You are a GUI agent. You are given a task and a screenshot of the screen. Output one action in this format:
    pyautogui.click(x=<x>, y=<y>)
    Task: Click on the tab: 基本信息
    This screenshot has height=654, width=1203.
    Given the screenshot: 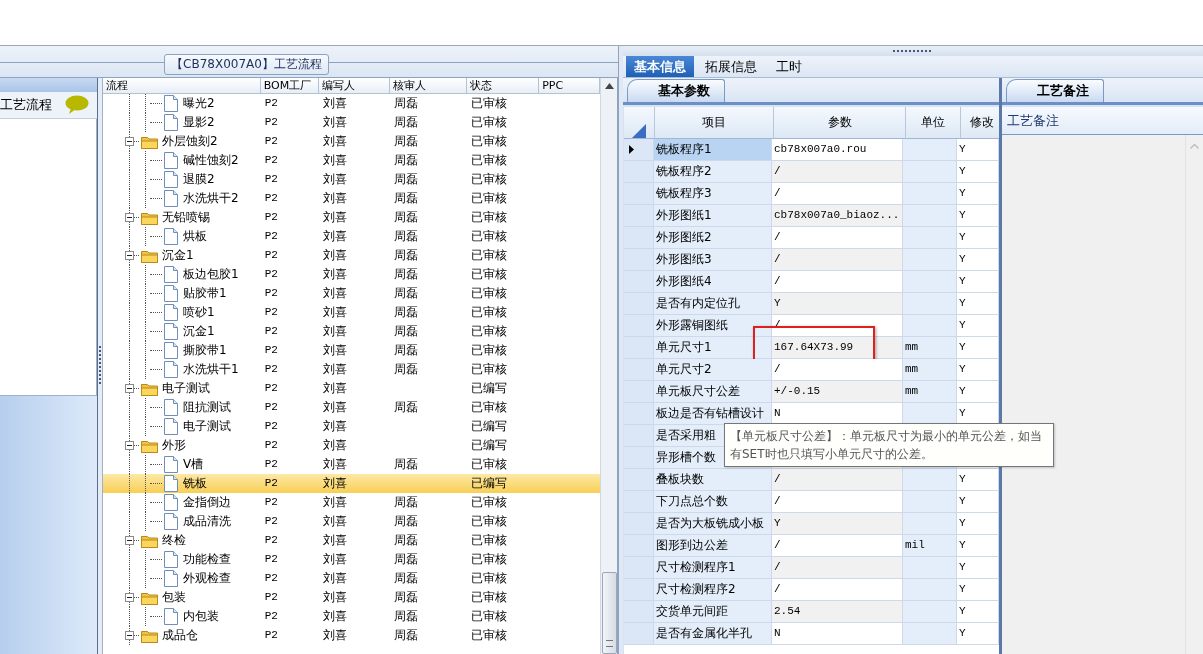 What is the action you would take?
    pyautogui.click(x=660, y=66)
    